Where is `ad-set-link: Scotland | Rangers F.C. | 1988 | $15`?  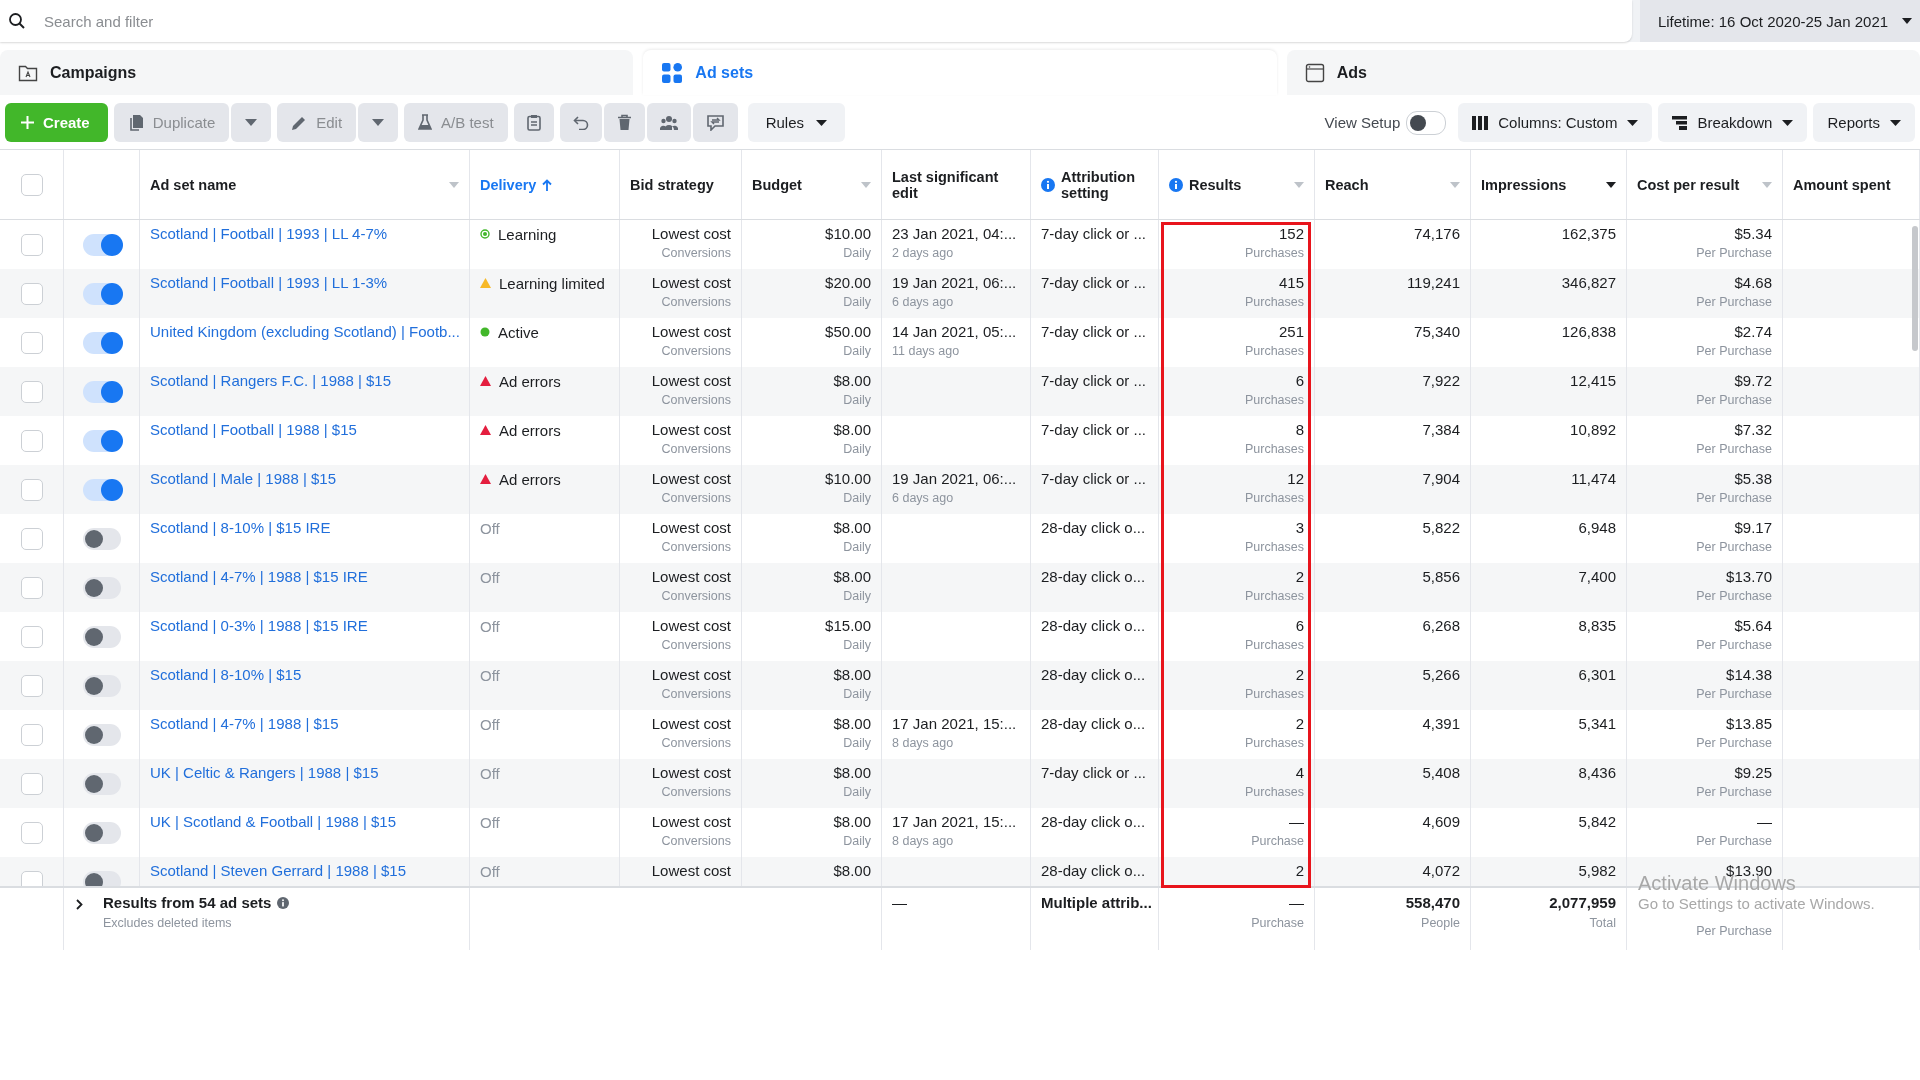 ad-set-link: Scotland | Rangers F.C. | 1988 | $15 is located at coordinates (304, 380).